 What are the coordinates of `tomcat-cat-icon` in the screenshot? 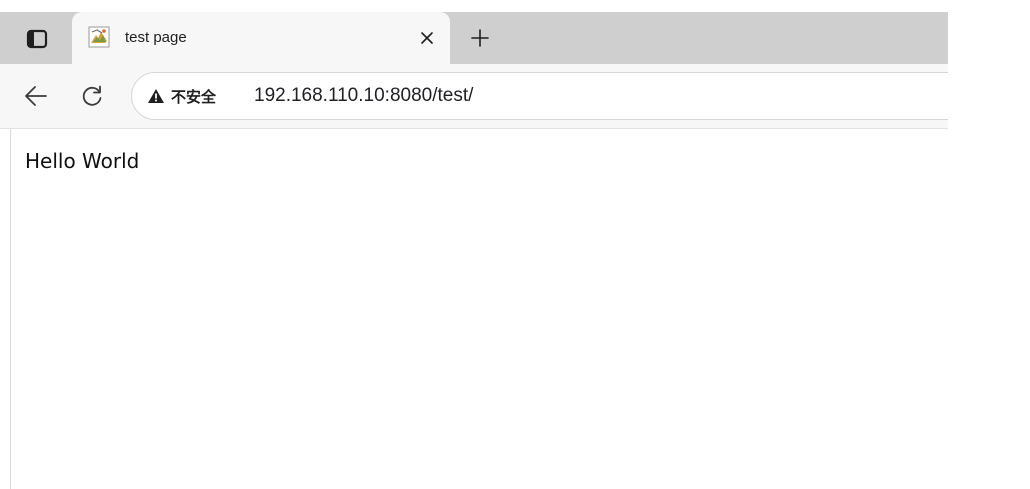 It's located at (99, 37).